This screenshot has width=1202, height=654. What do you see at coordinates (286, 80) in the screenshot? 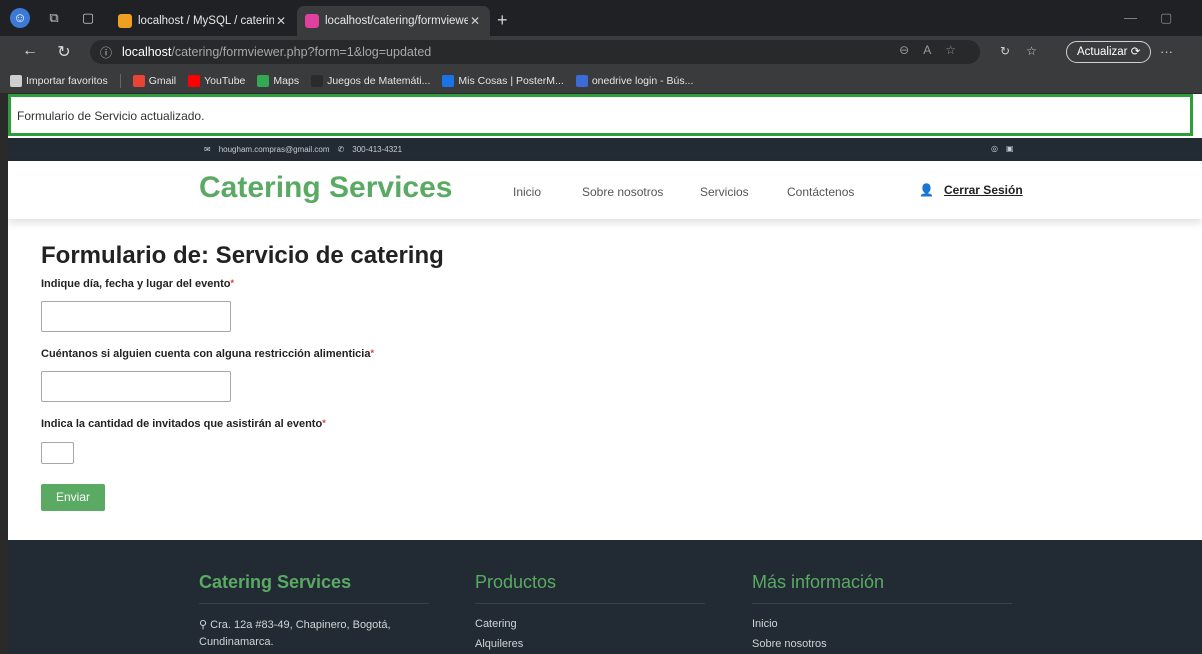
I see `bookmark-label: Maps` at bounding box center [286, 80].